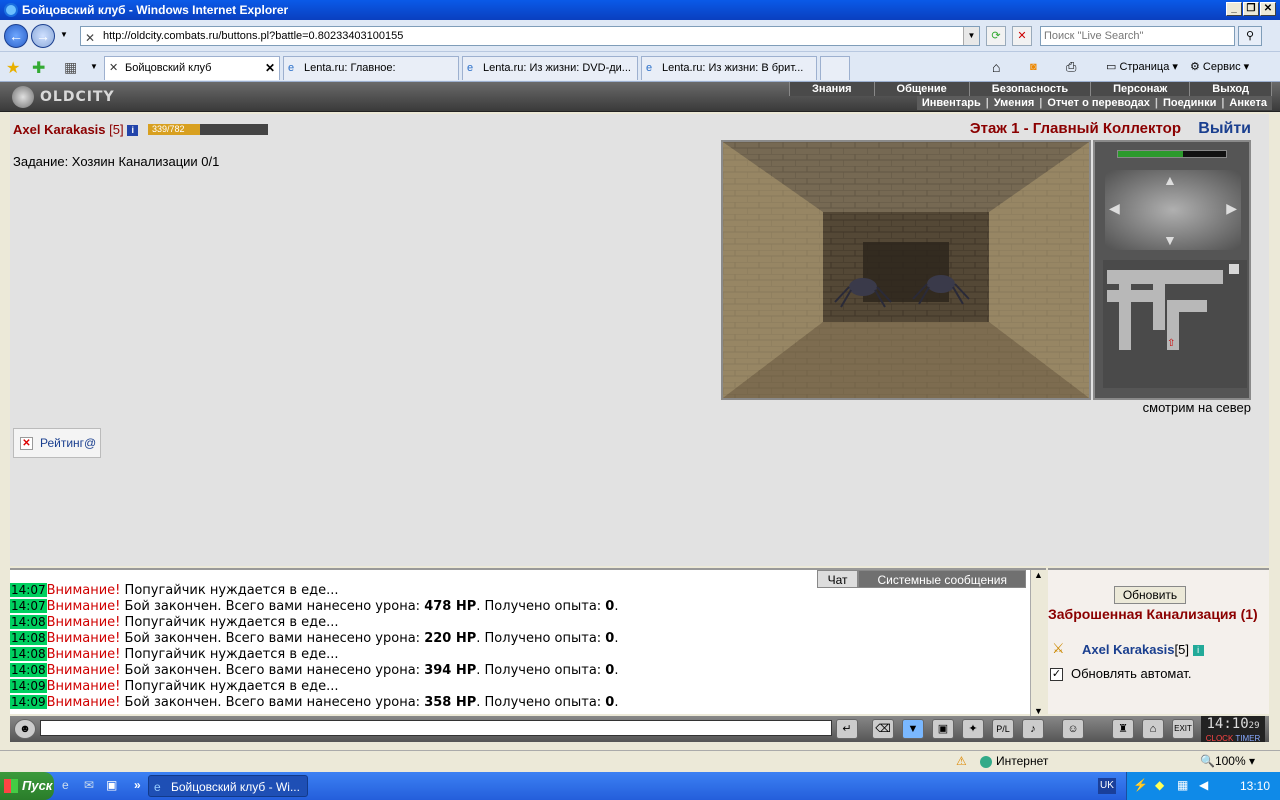  I want to click on refresh-icon: ⟳, so click(996, 36).